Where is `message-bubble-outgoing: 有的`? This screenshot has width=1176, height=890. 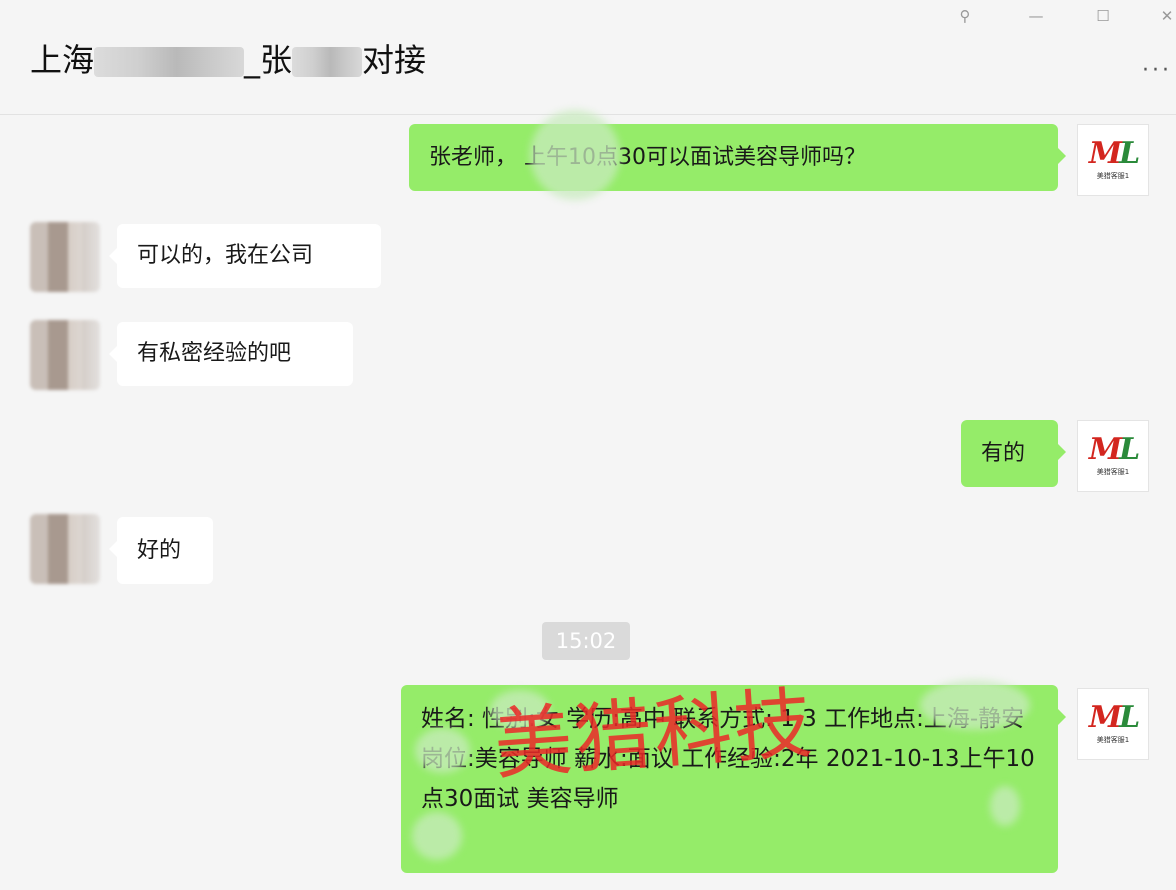 message-bubble-outgoing: 有的 is located at coordinates (1013, 453).